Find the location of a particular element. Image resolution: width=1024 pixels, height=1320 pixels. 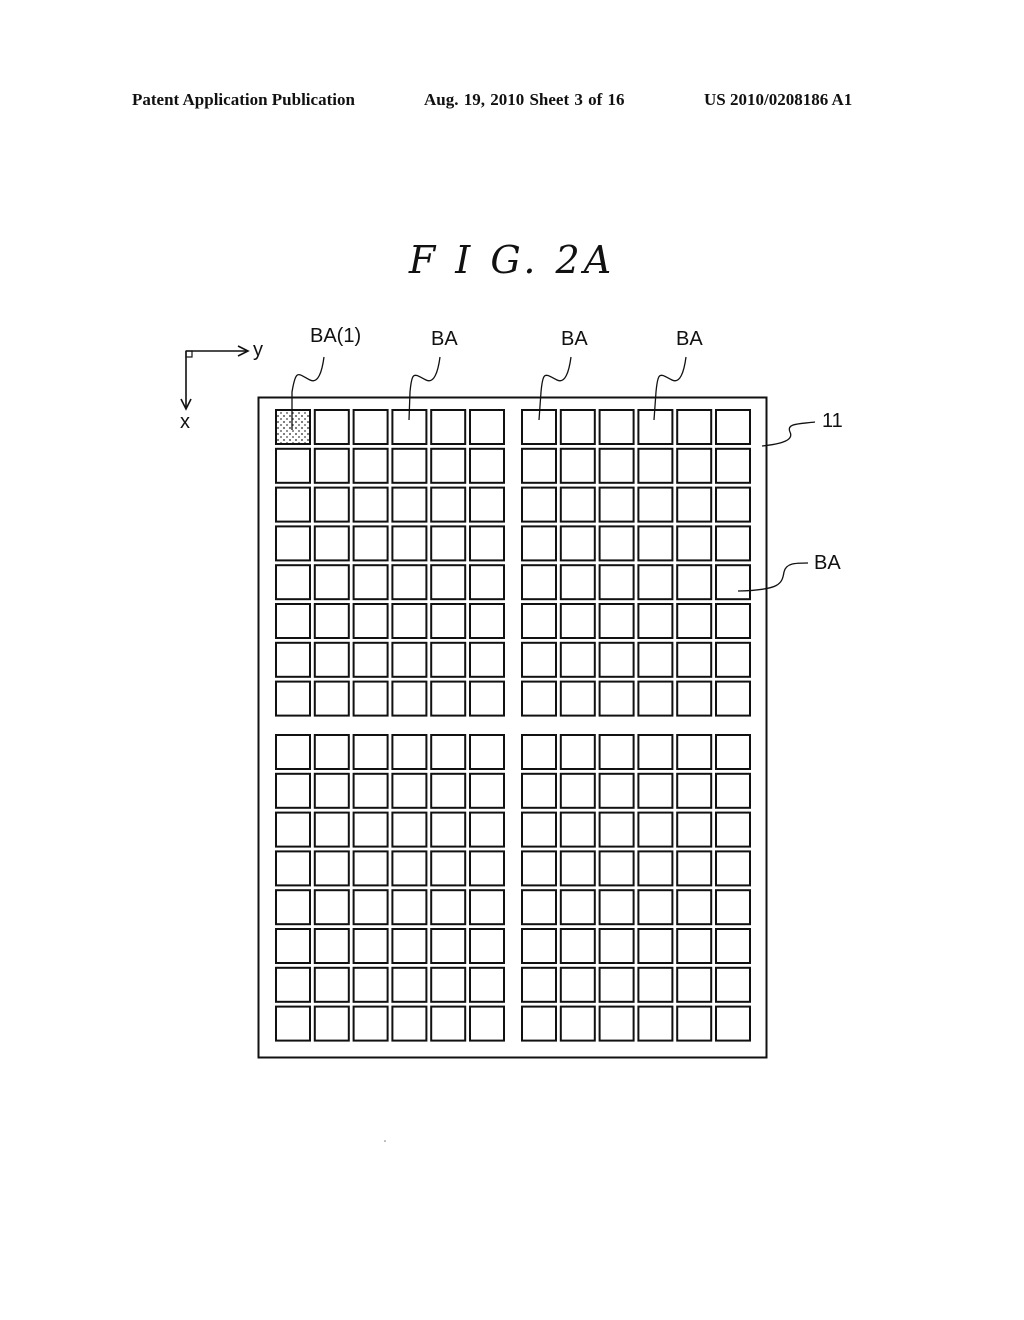

x-axis-label: x is located at coordinates (185, 422).